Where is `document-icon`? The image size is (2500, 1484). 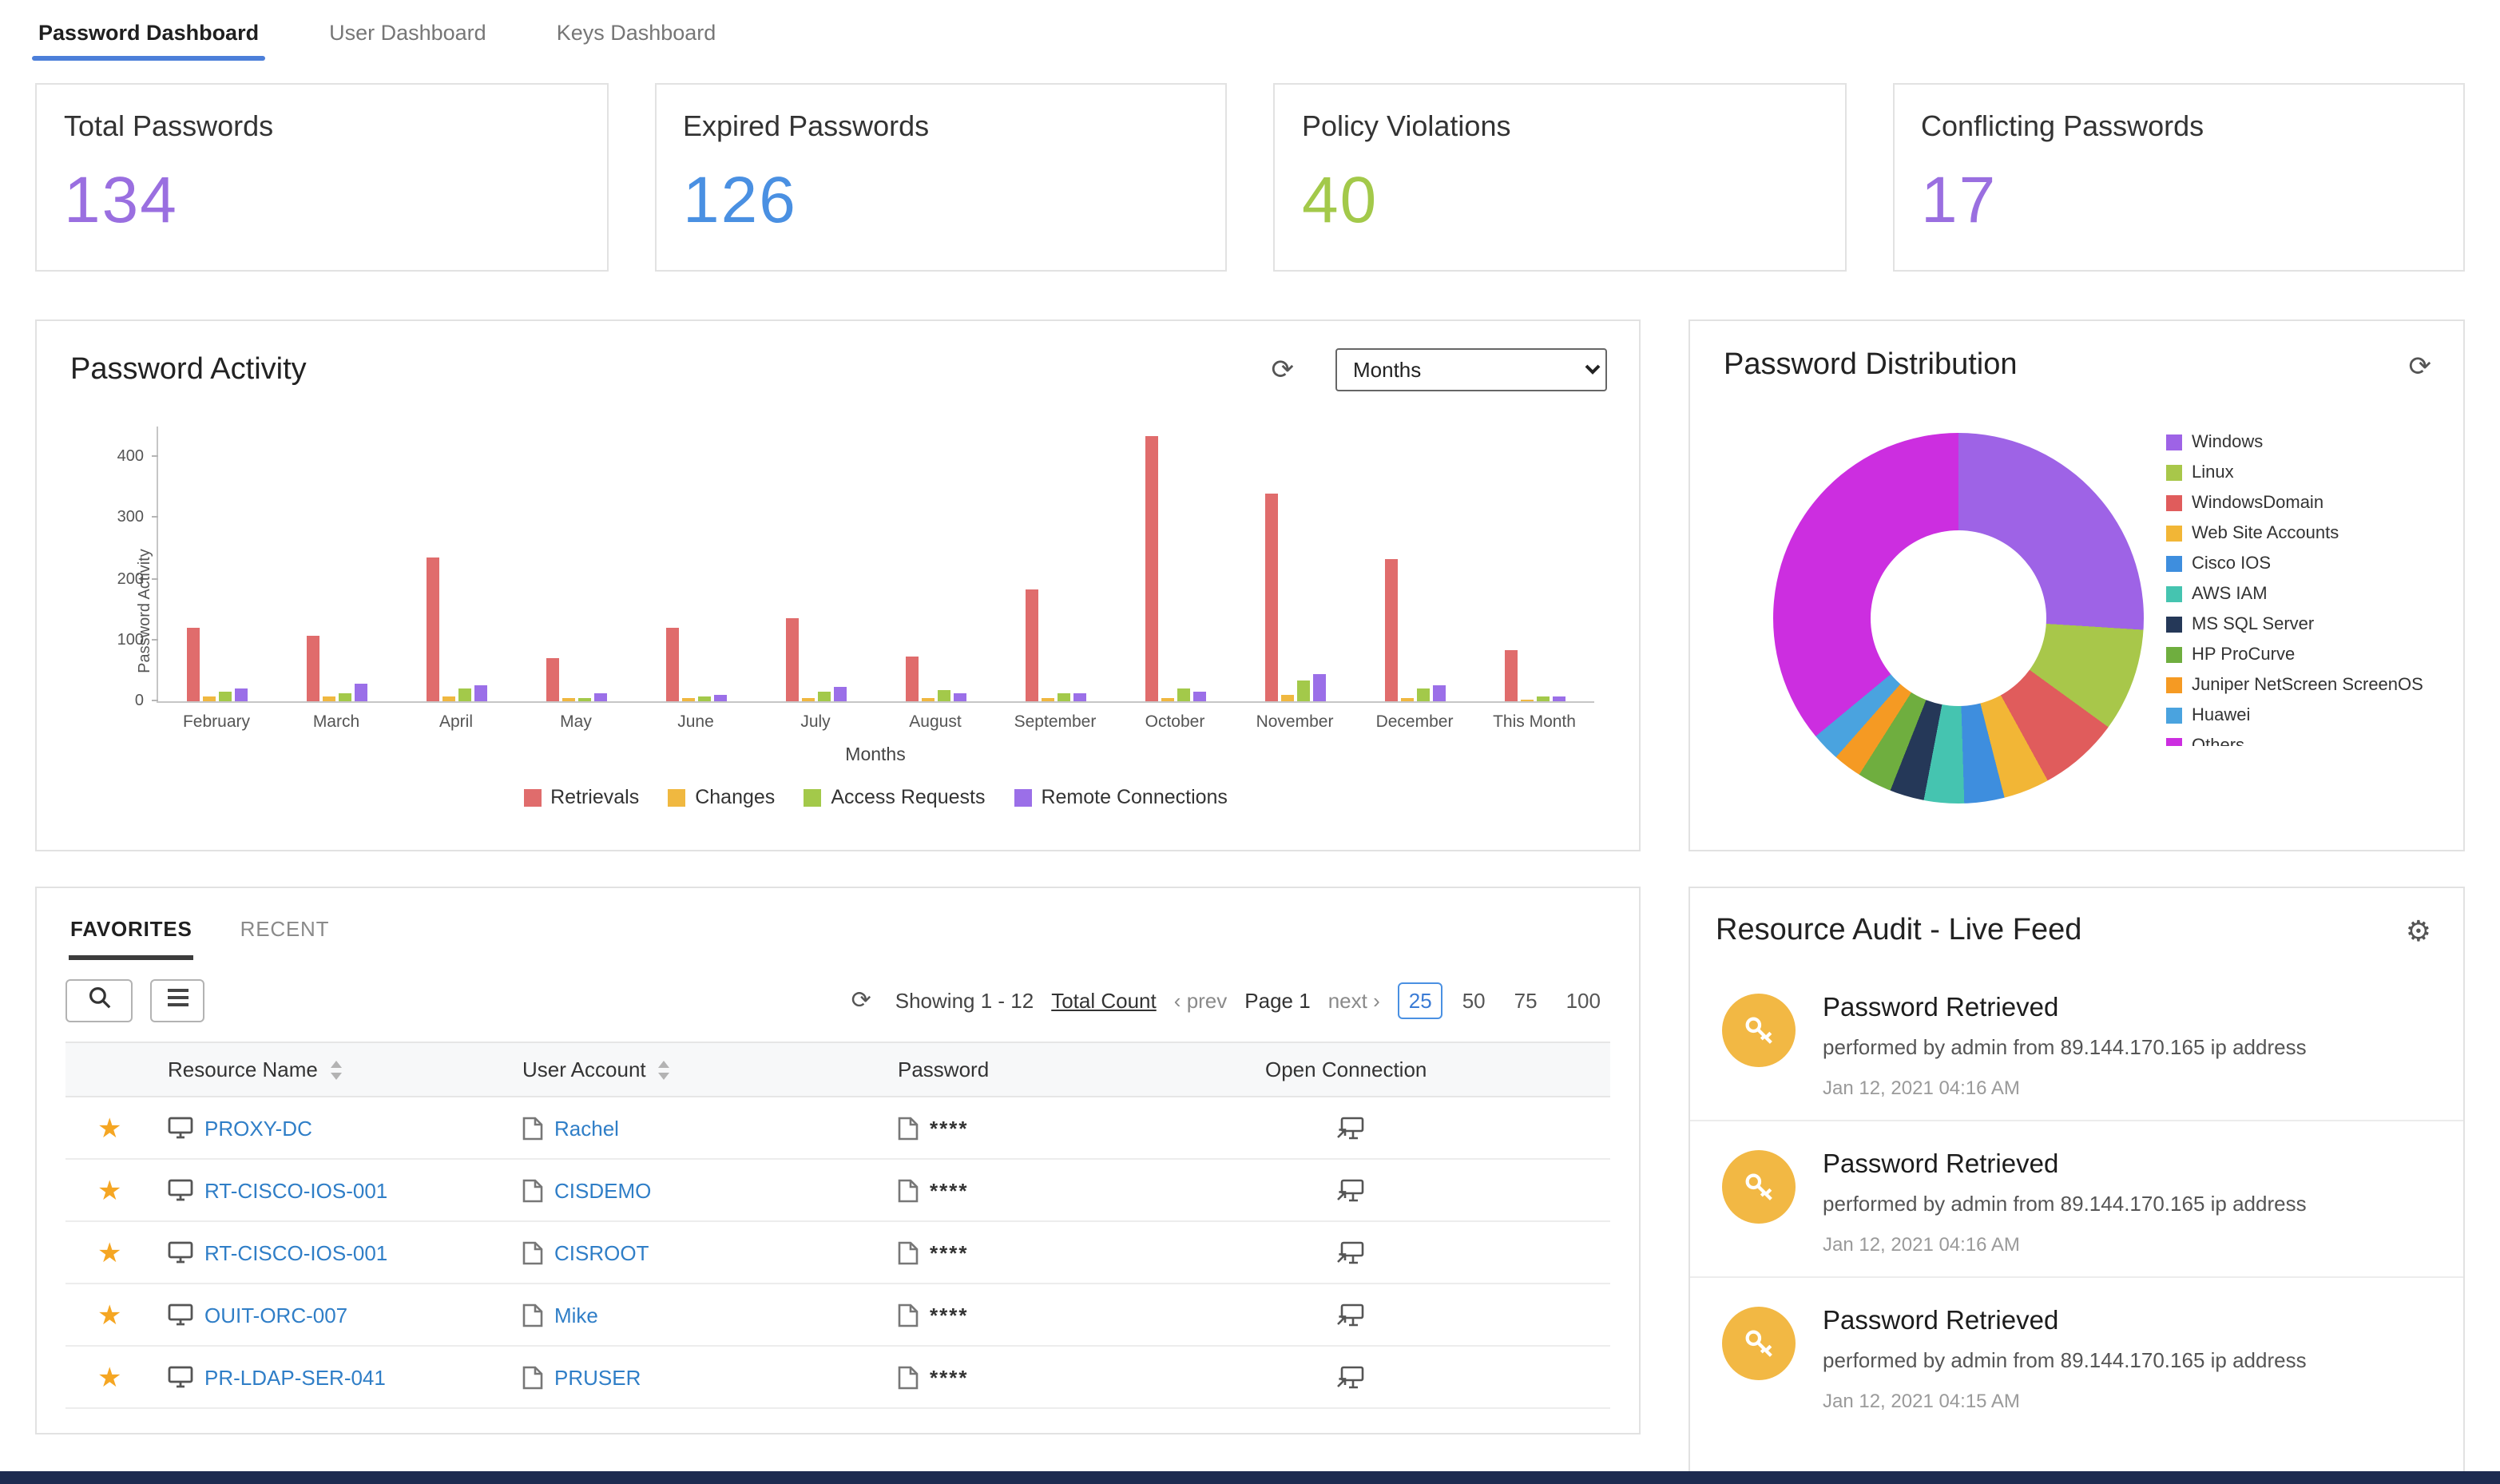
document-icon is located at coordinates (533, 1252).